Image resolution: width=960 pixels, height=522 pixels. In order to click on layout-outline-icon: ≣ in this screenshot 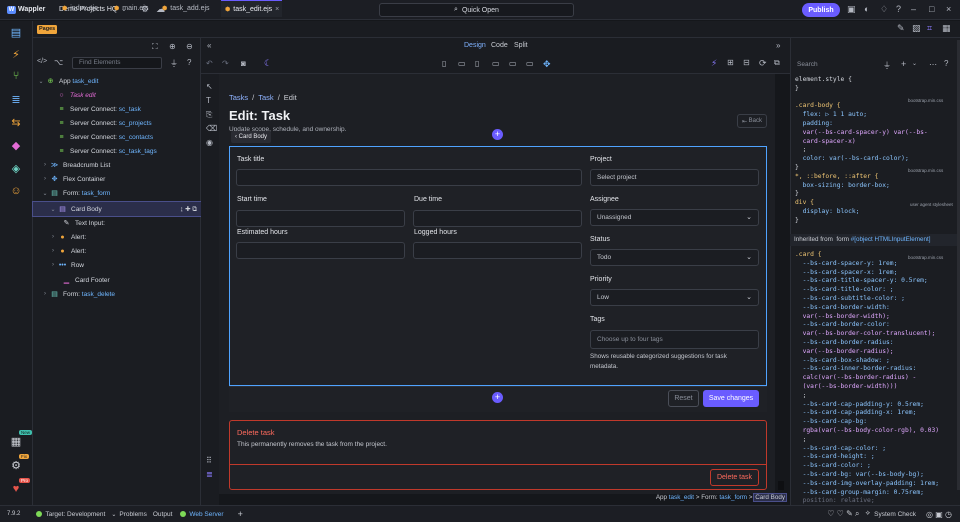, I will do `click(209, 474)`.